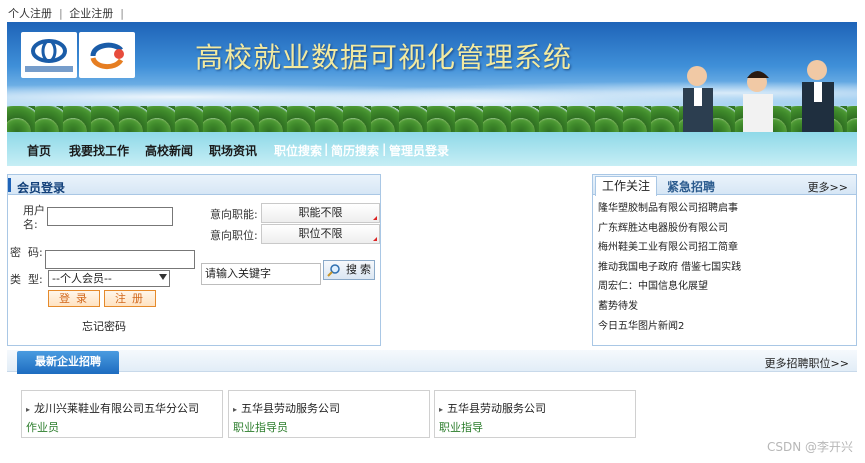 The width and height of the screenshot is (865, 463). Describe the element at coordinates (104, 326) in the screenshot. I see `forgot-password-link: 忘记密码` at that location.